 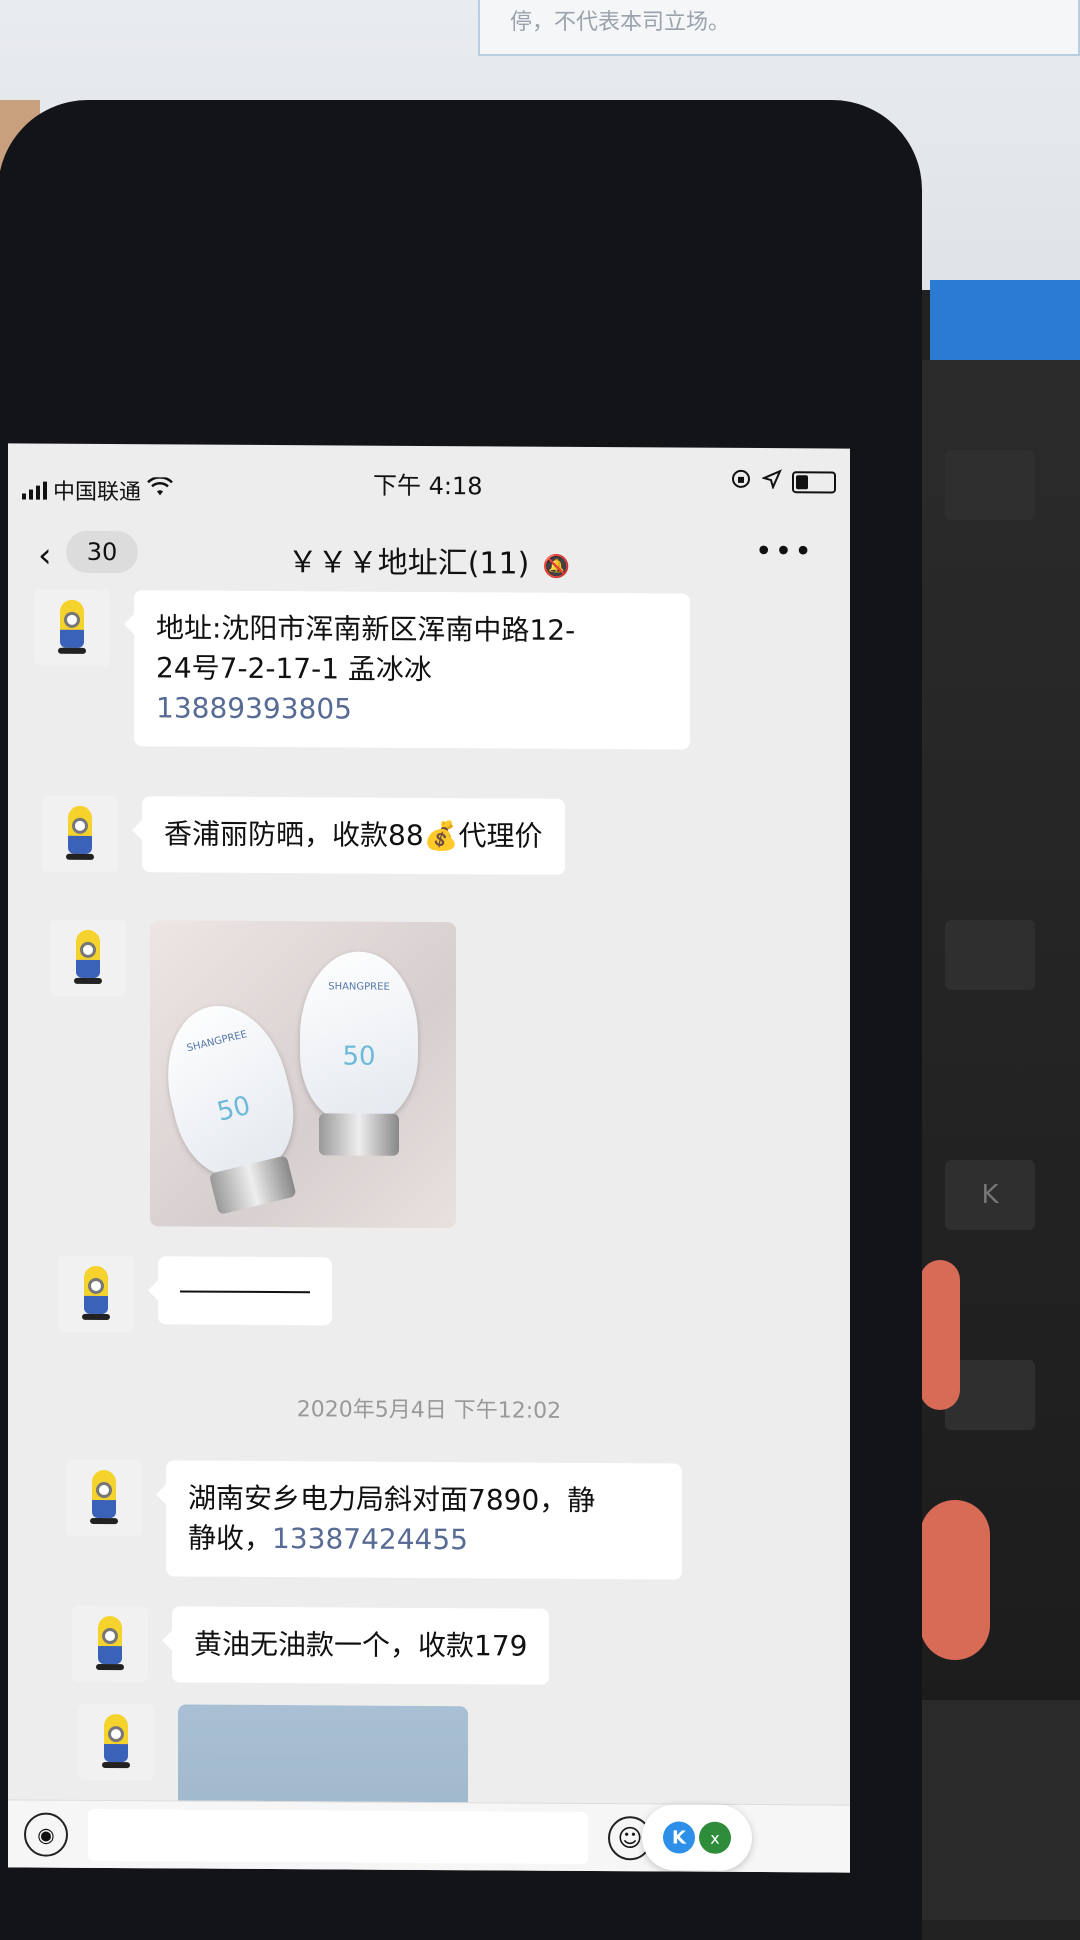 I want to click on phone-number-link: 13889393805, so click(x=412, y=709).